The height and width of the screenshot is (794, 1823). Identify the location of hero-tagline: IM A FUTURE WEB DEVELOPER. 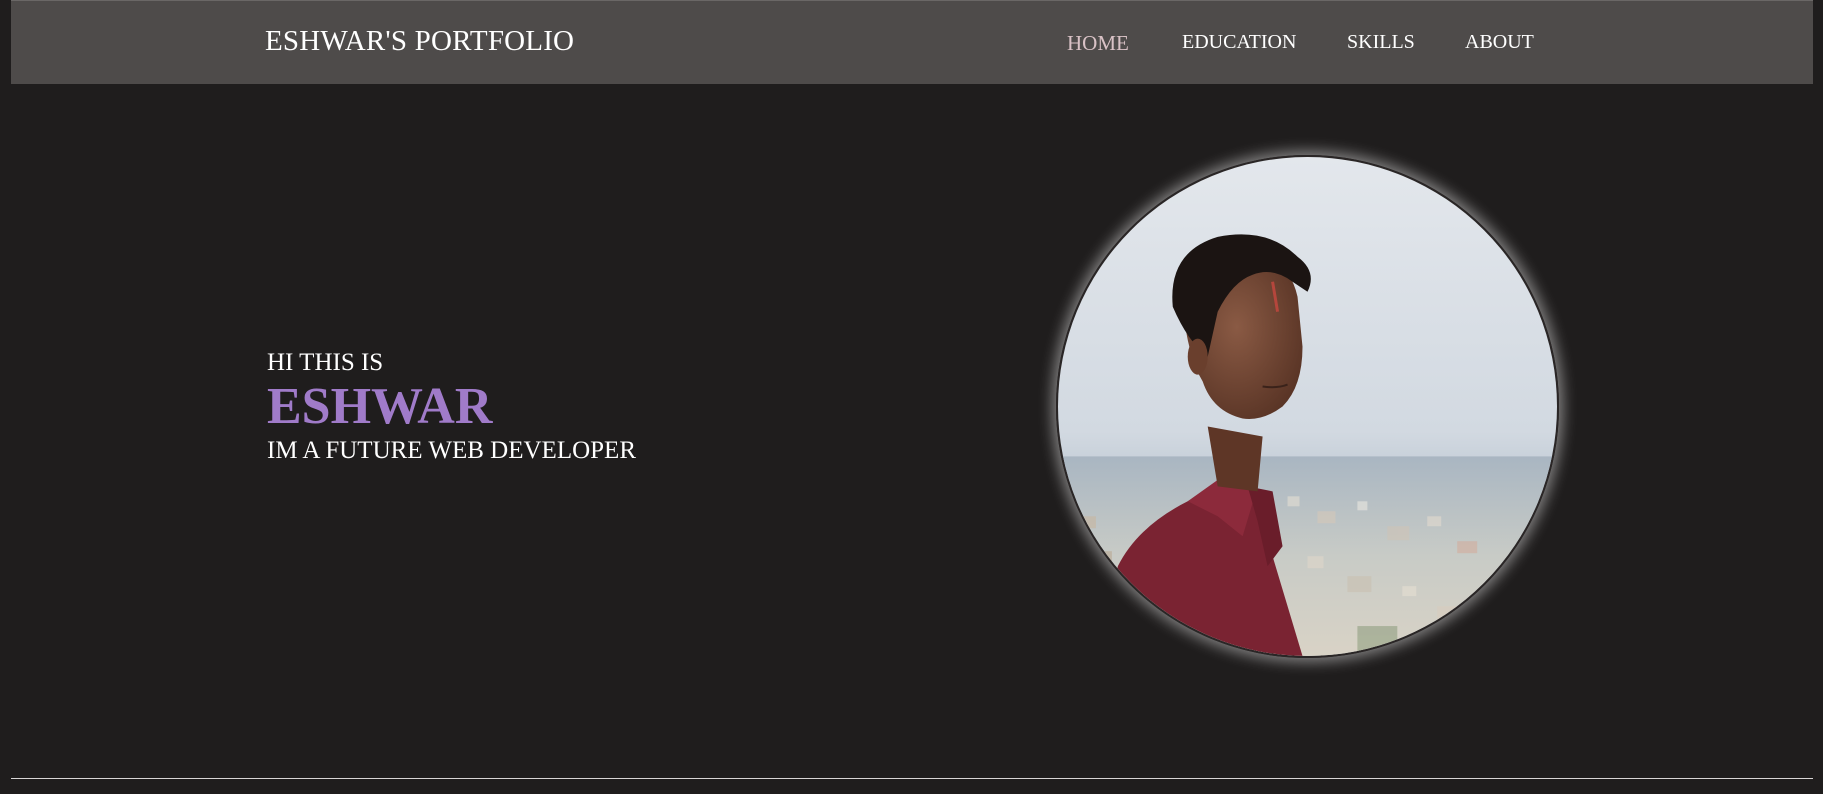
(451, 450).